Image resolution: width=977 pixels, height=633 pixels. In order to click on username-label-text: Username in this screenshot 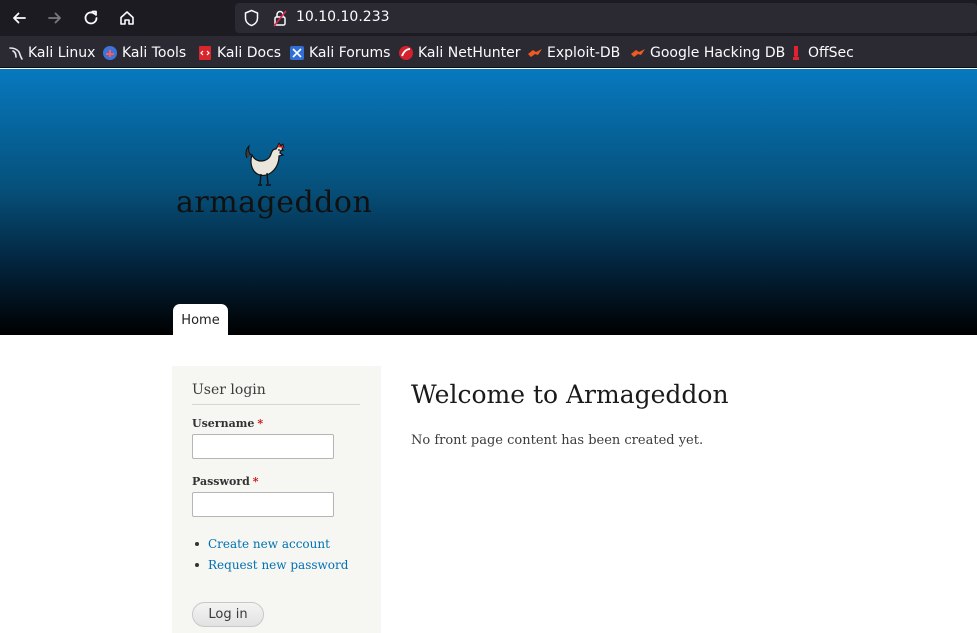, I will do `click(223, 423)`.